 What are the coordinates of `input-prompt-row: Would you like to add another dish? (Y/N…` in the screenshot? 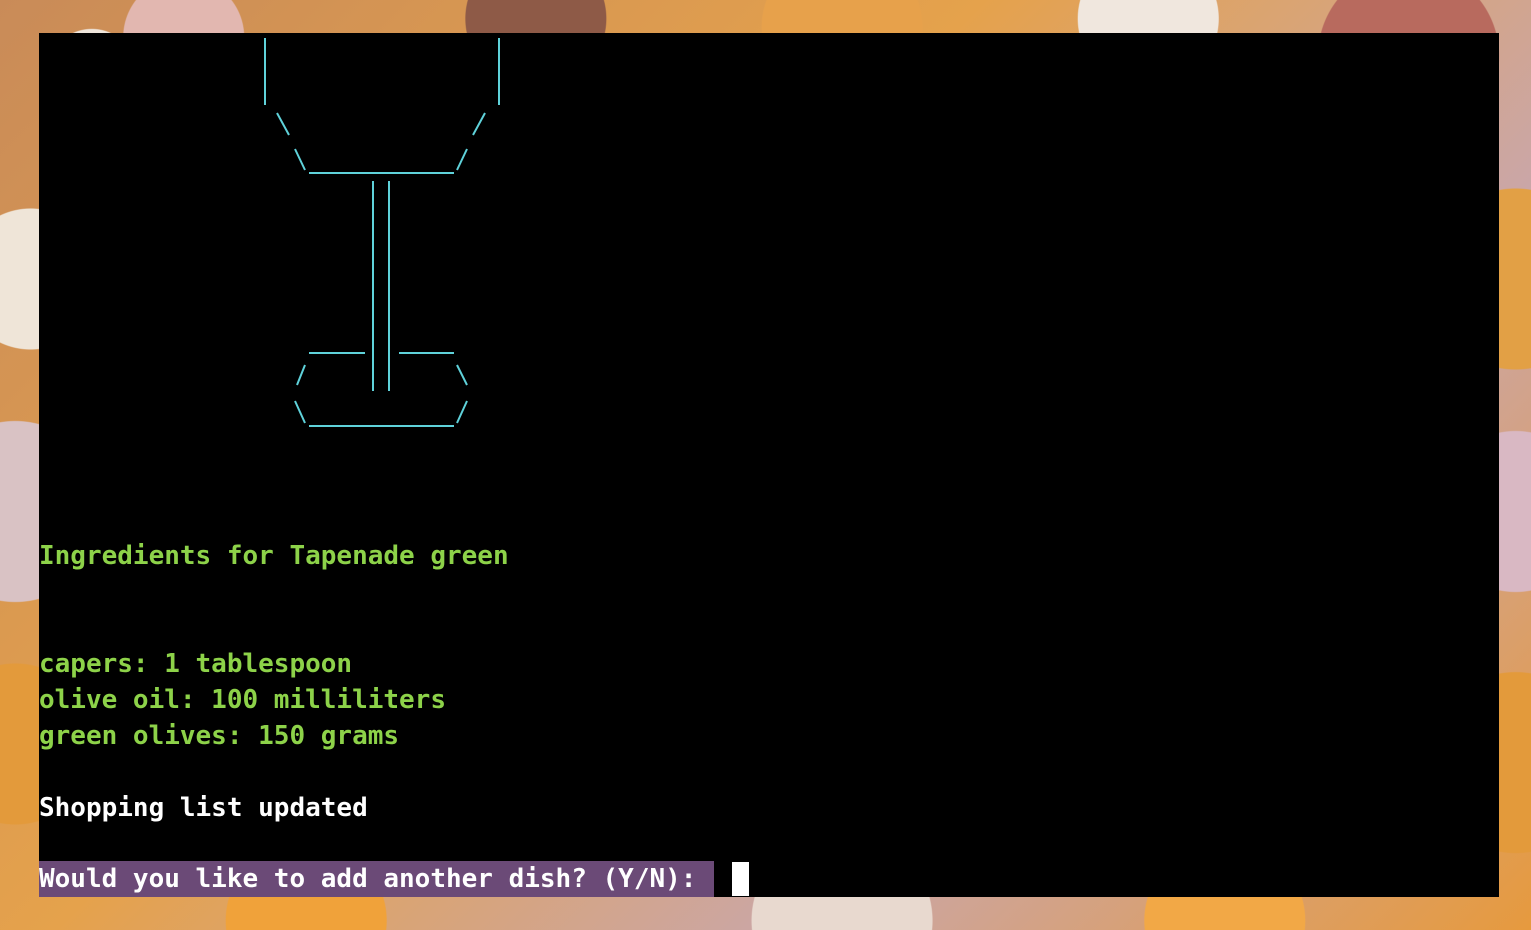 It's located at (394, 879).